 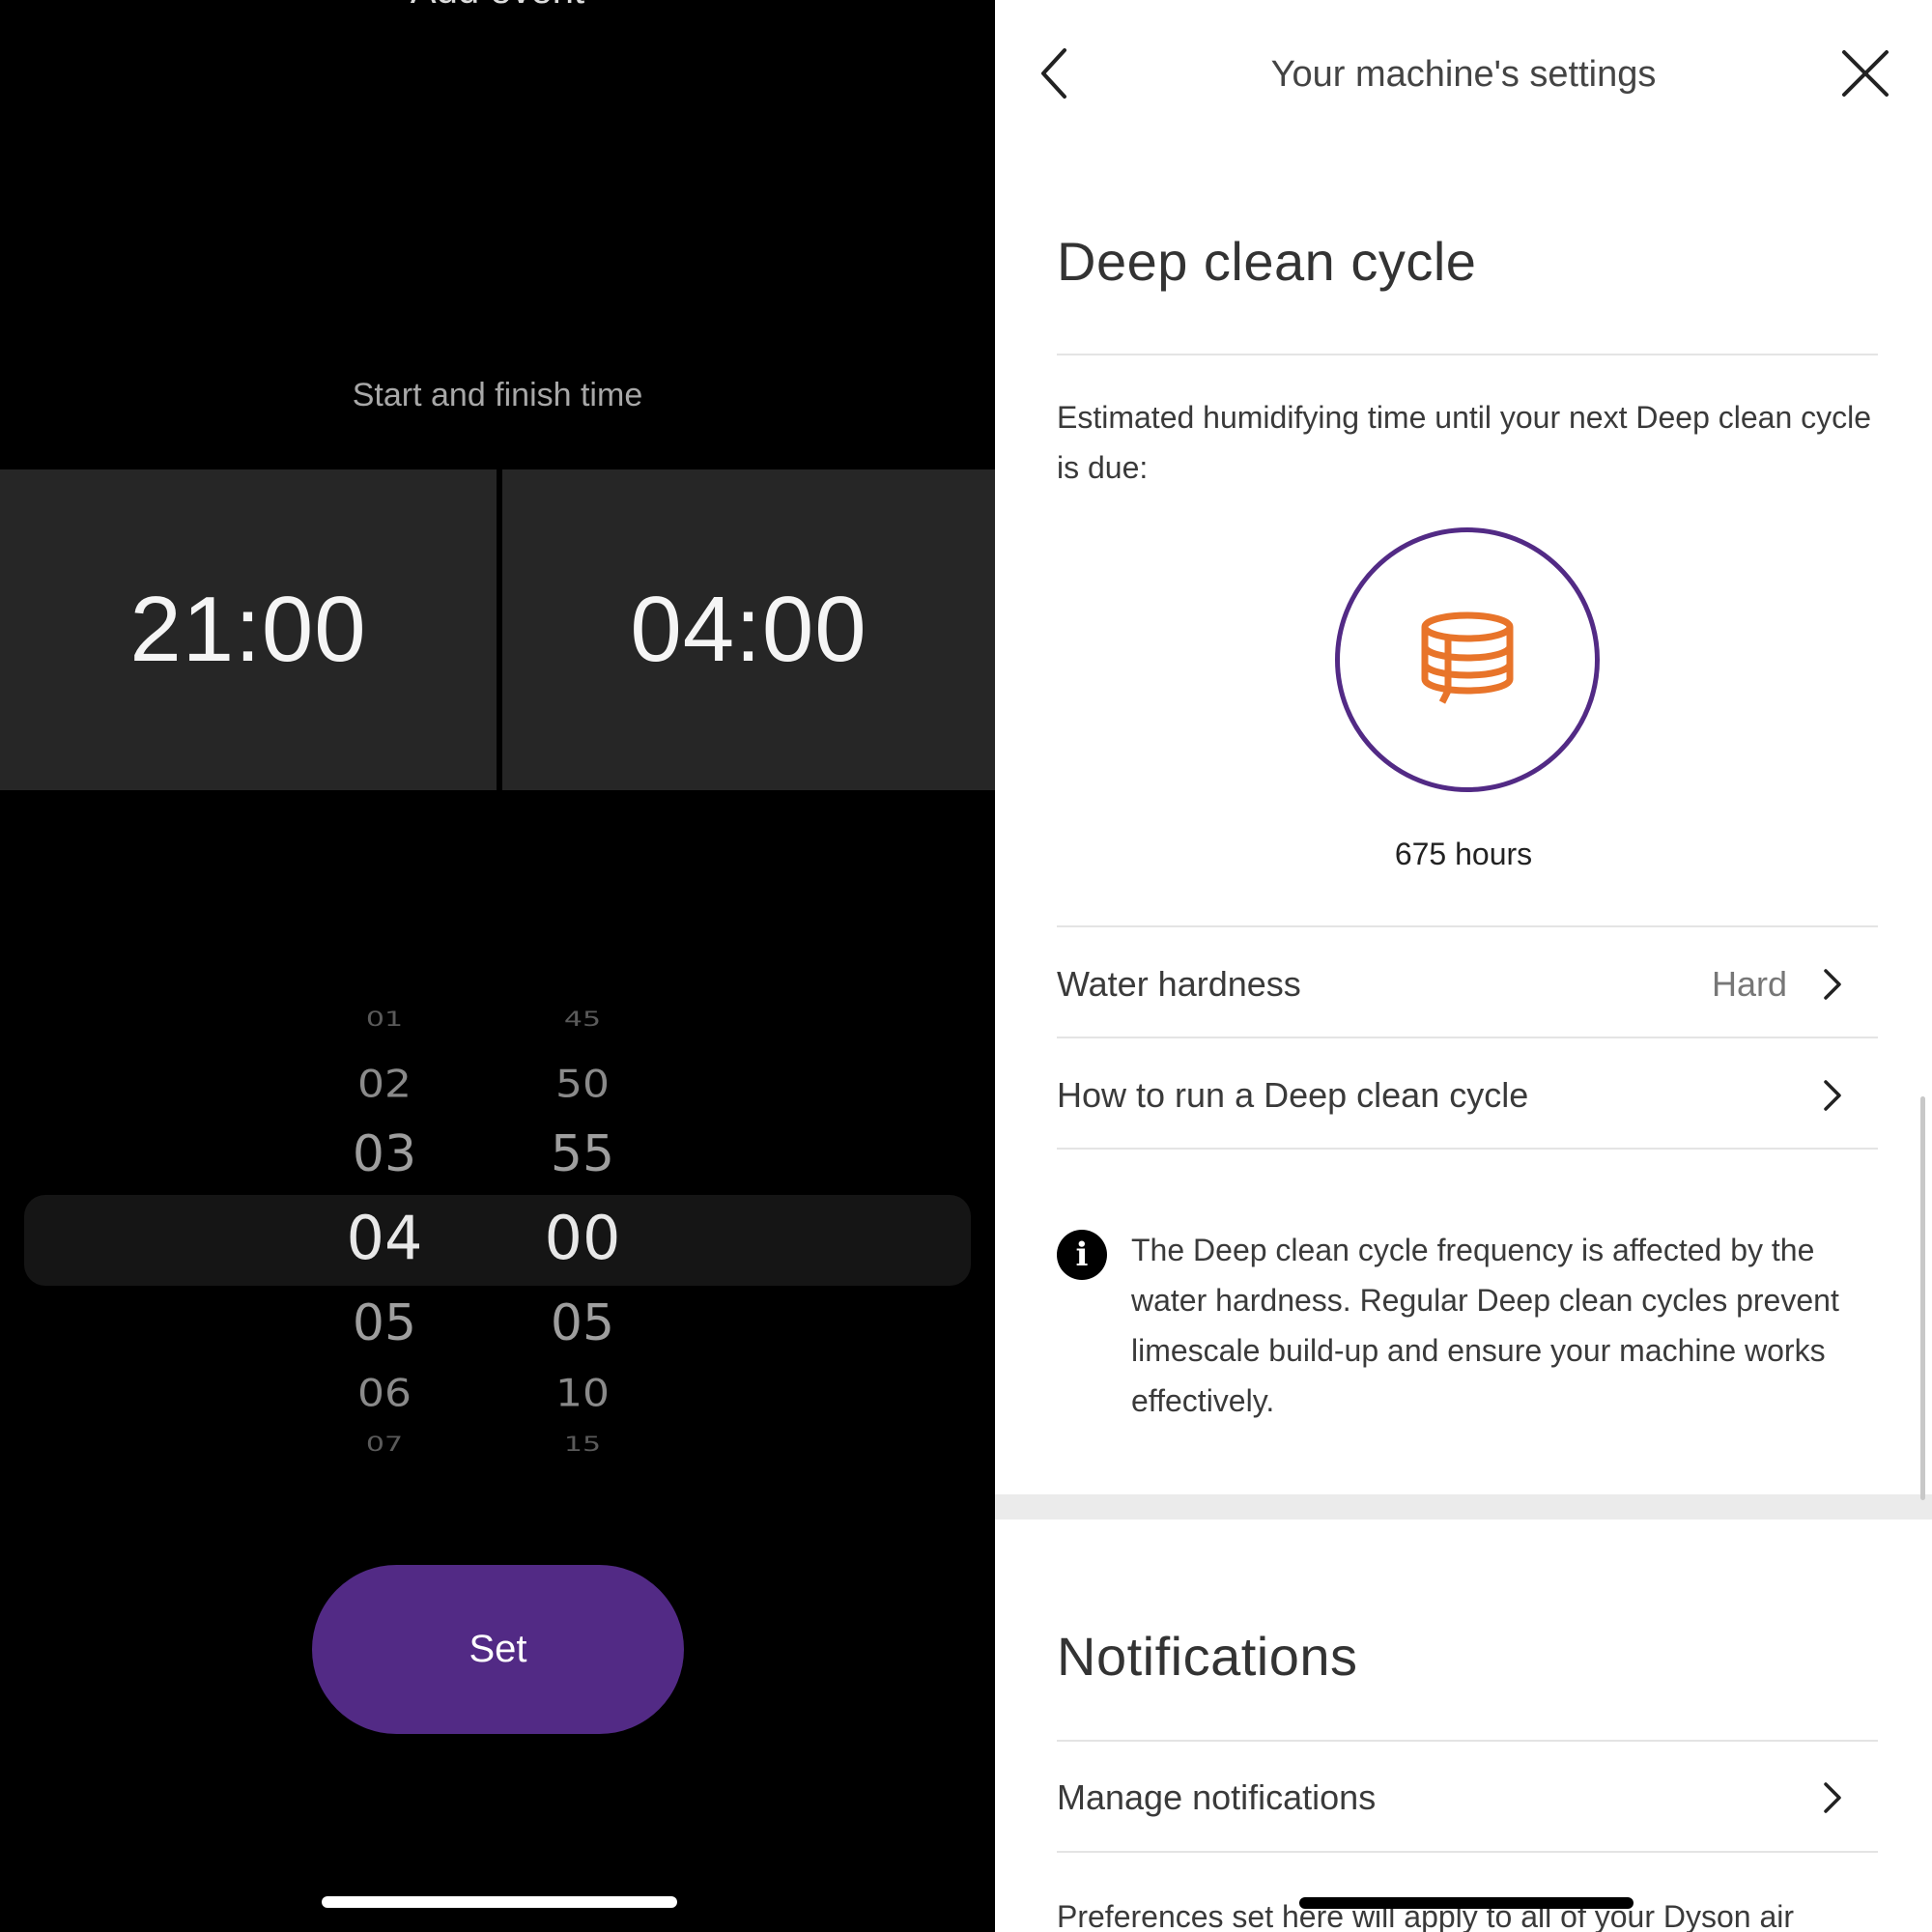 I want to click on info-icon: i, so click(x=1082, y=1255).